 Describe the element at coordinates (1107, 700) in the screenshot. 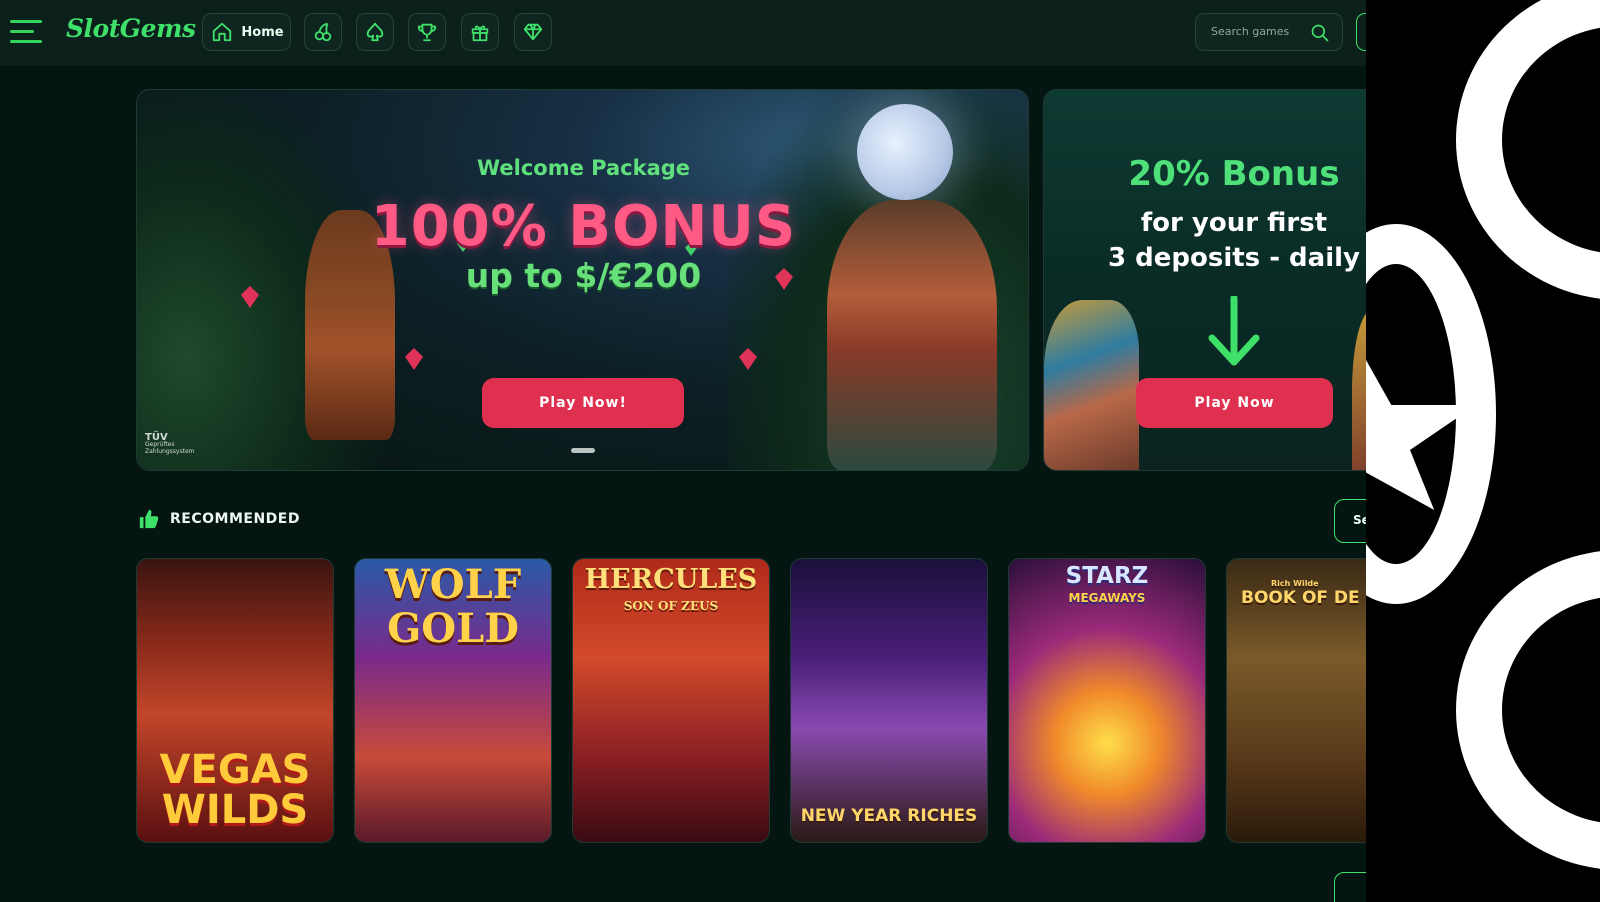

I see `game-card-starz-megaways: STARZ MEGAWAYS` at that location.